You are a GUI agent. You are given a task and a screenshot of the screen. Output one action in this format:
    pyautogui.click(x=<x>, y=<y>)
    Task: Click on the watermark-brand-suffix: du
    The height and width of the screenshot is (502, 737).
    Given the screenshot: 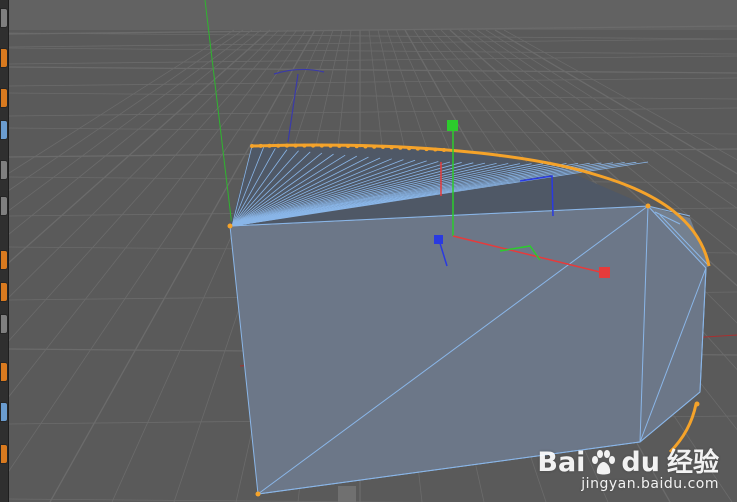 What is the action you would take?
    pyautogui.click(x=640, y=462)
    